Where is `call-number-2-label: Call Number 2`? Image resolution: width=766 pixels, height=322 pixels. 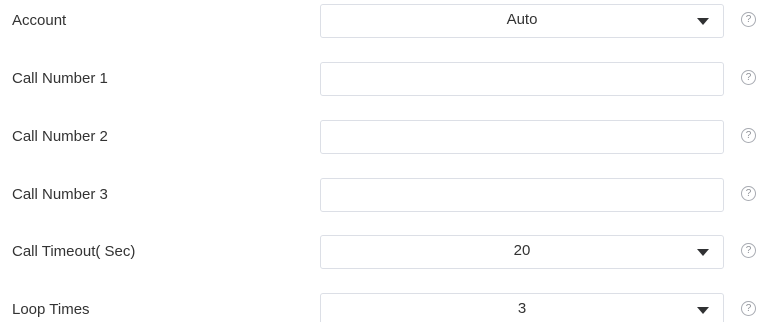 call-number-2-label: Call Number 2 is located at coordinates (60, 136).